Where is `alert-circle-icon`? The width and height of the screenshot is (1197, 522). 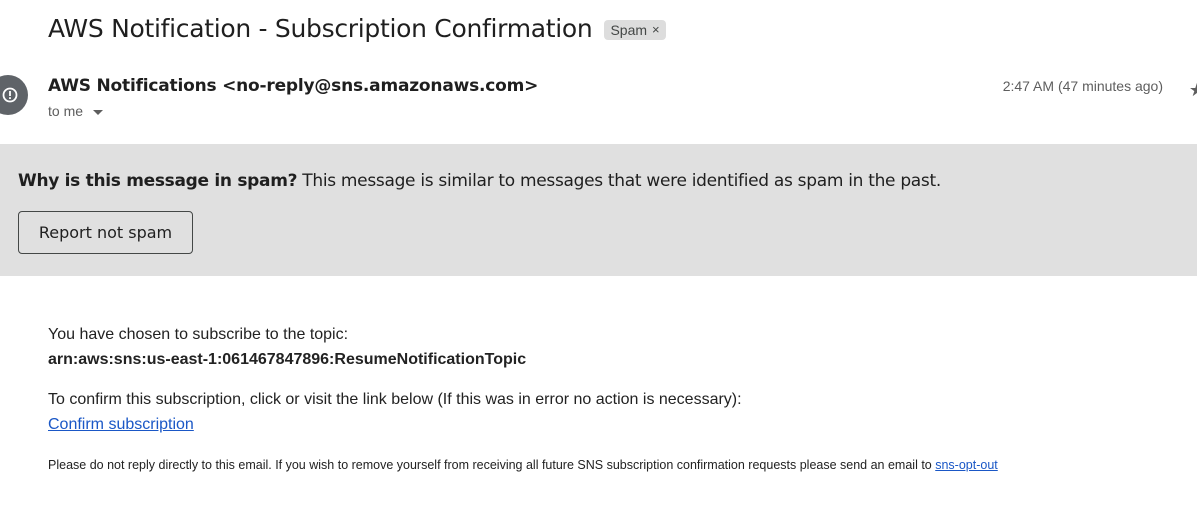 alert-circle-icon is located at coordinates (10, 95).